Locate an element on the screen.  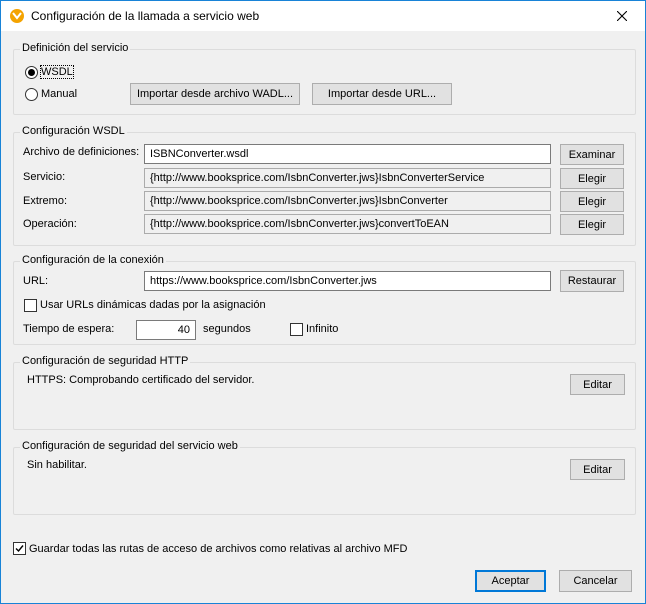
definitions-file-field: ISBNConverter.wsdl is located at coordinates (347, 154).